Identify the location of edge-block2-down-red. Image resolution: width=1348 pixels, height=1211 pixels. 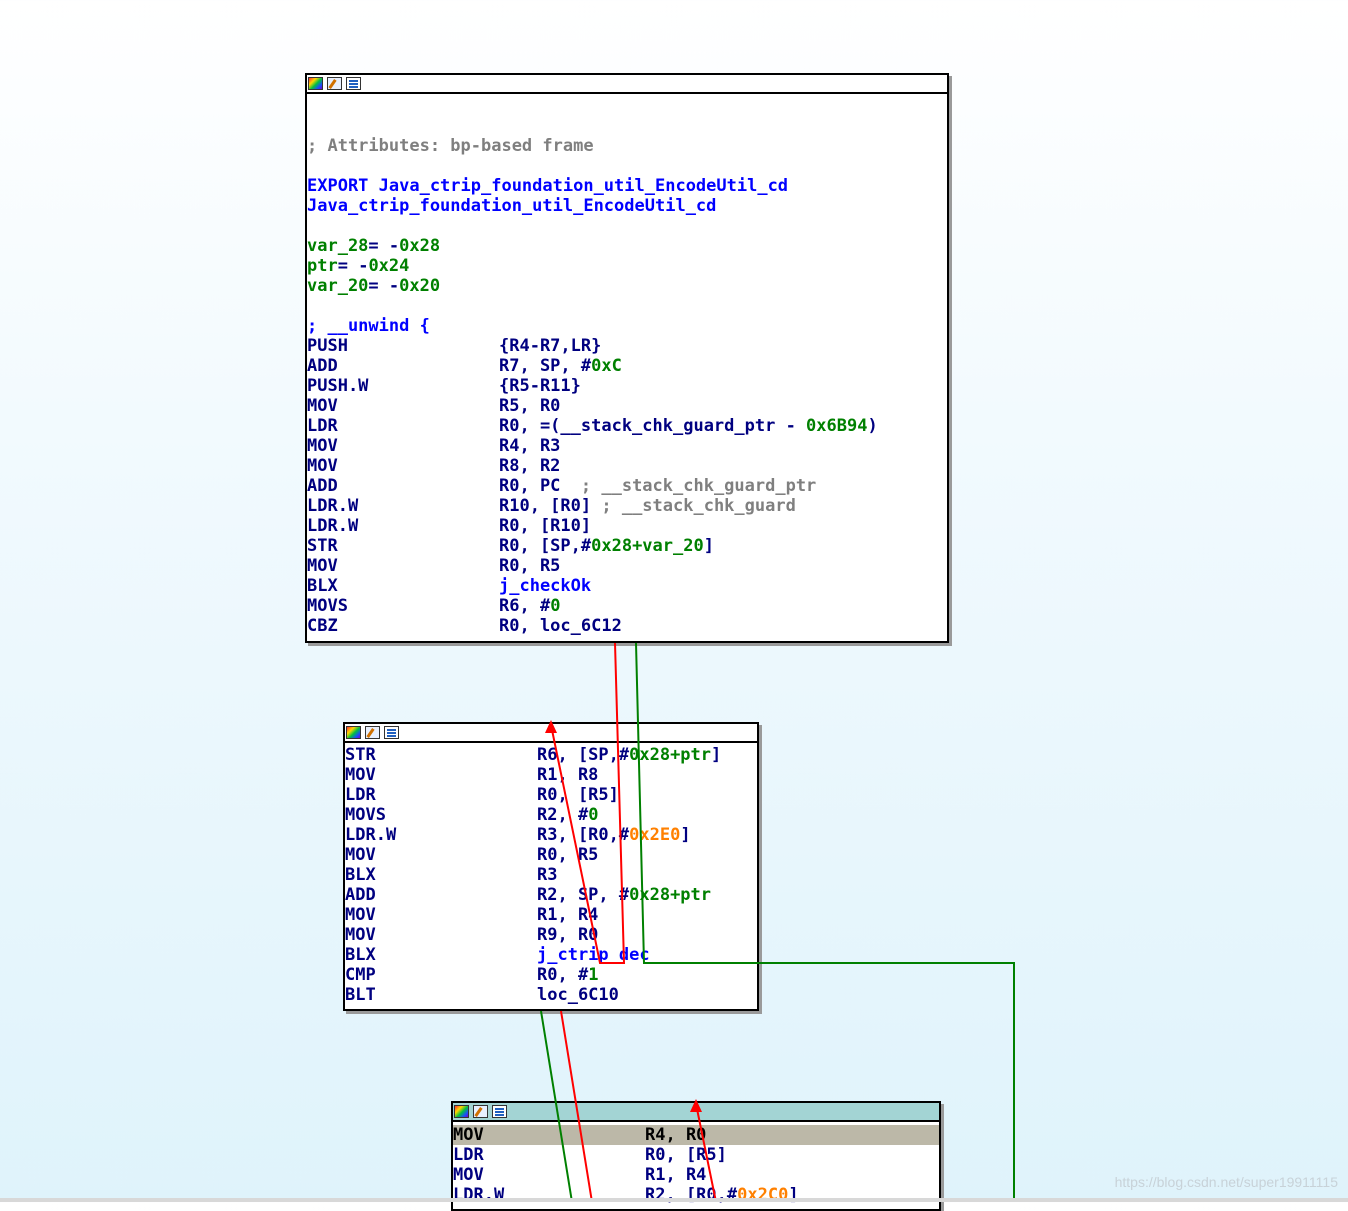
(576, 1106).